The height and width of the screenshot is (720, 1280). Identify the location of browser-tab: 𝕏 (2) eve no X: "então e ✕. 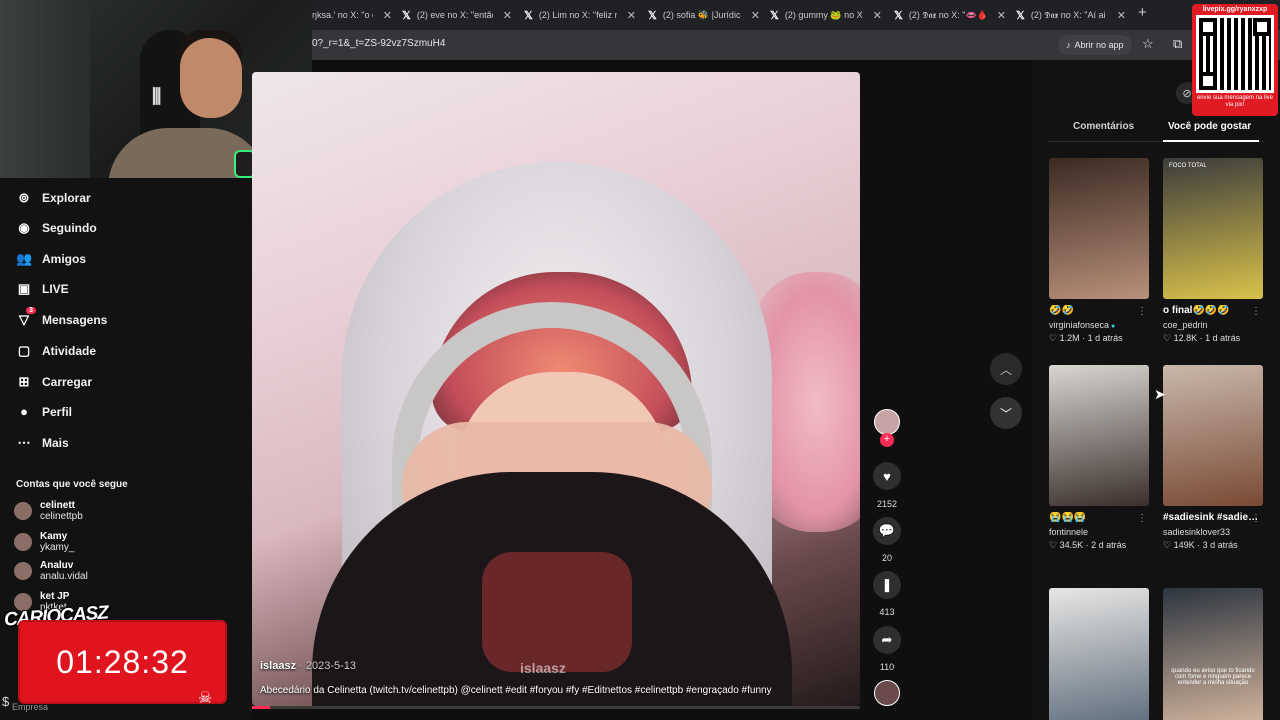
(457, 15).